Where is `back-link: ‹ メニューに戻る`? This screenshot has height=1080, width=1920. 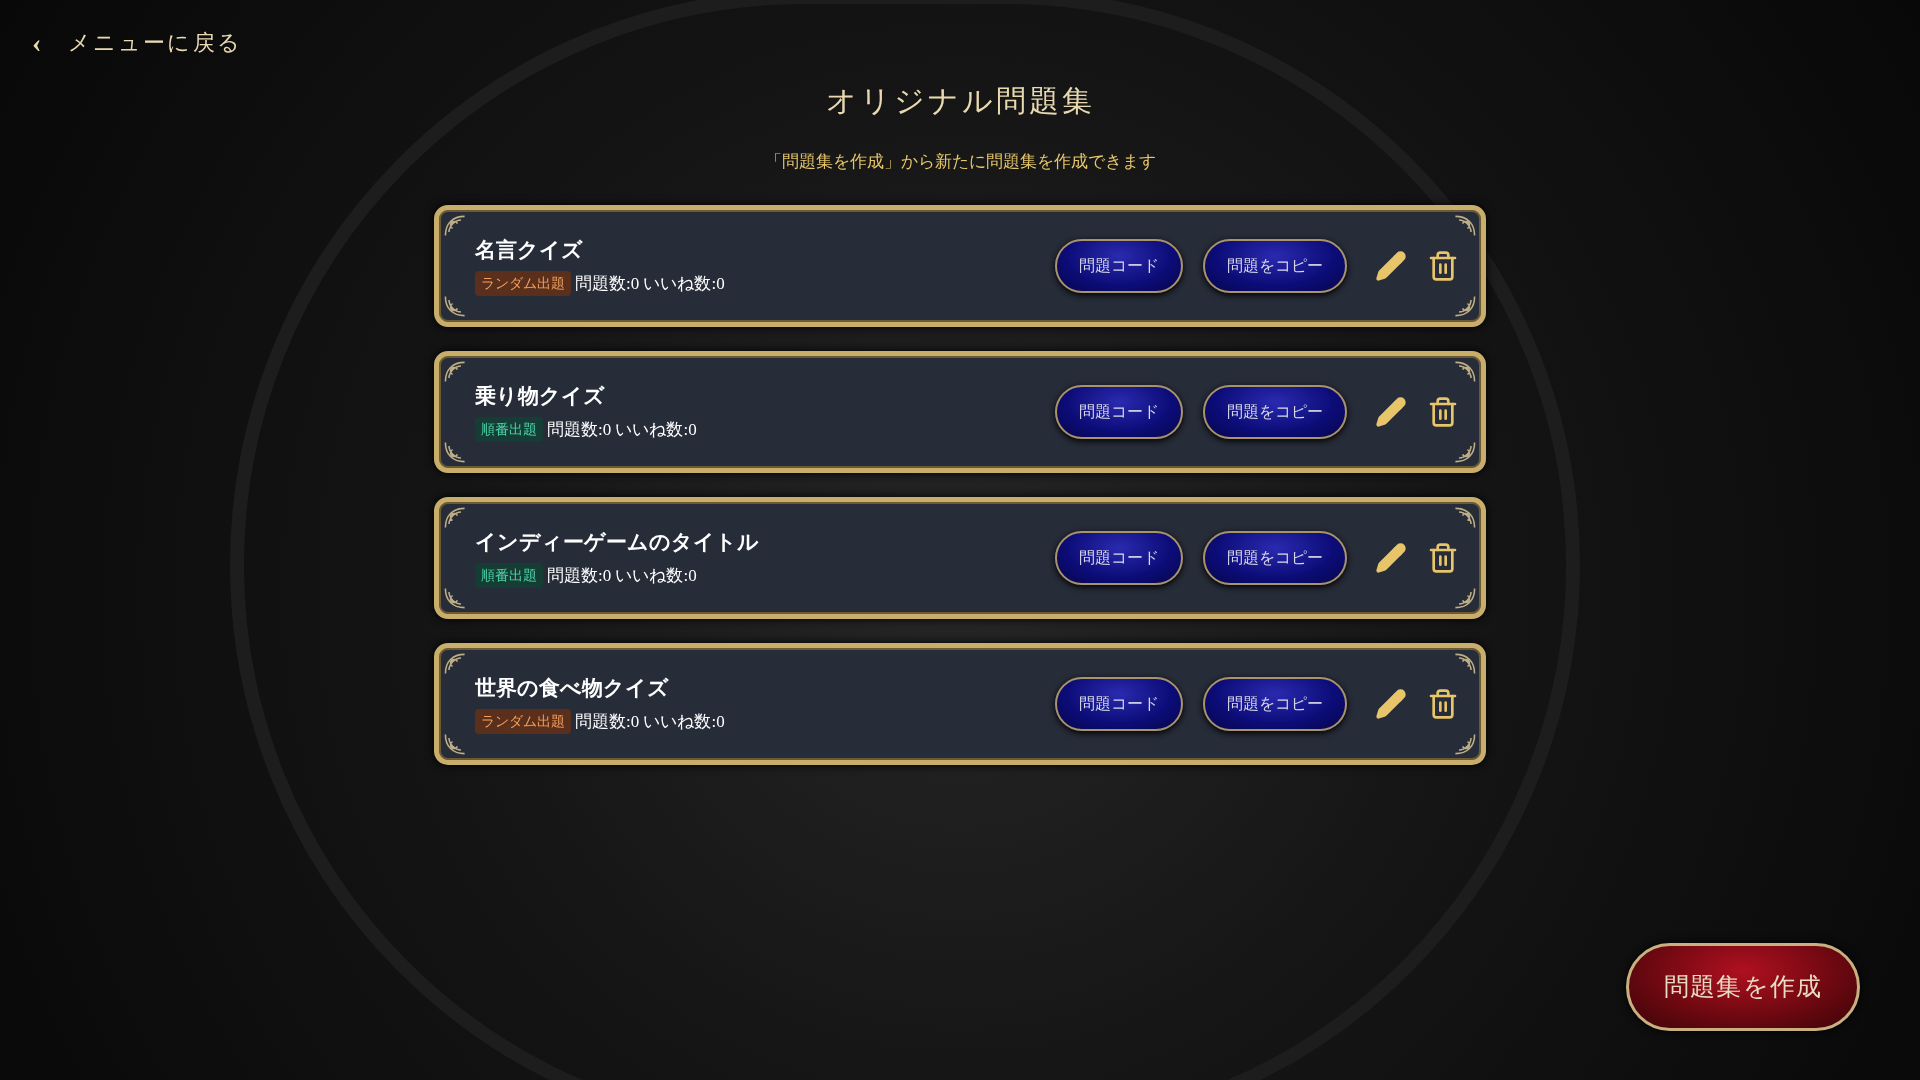 back-link: ‹ メニューに戻る is located at coordinates (137, 42).